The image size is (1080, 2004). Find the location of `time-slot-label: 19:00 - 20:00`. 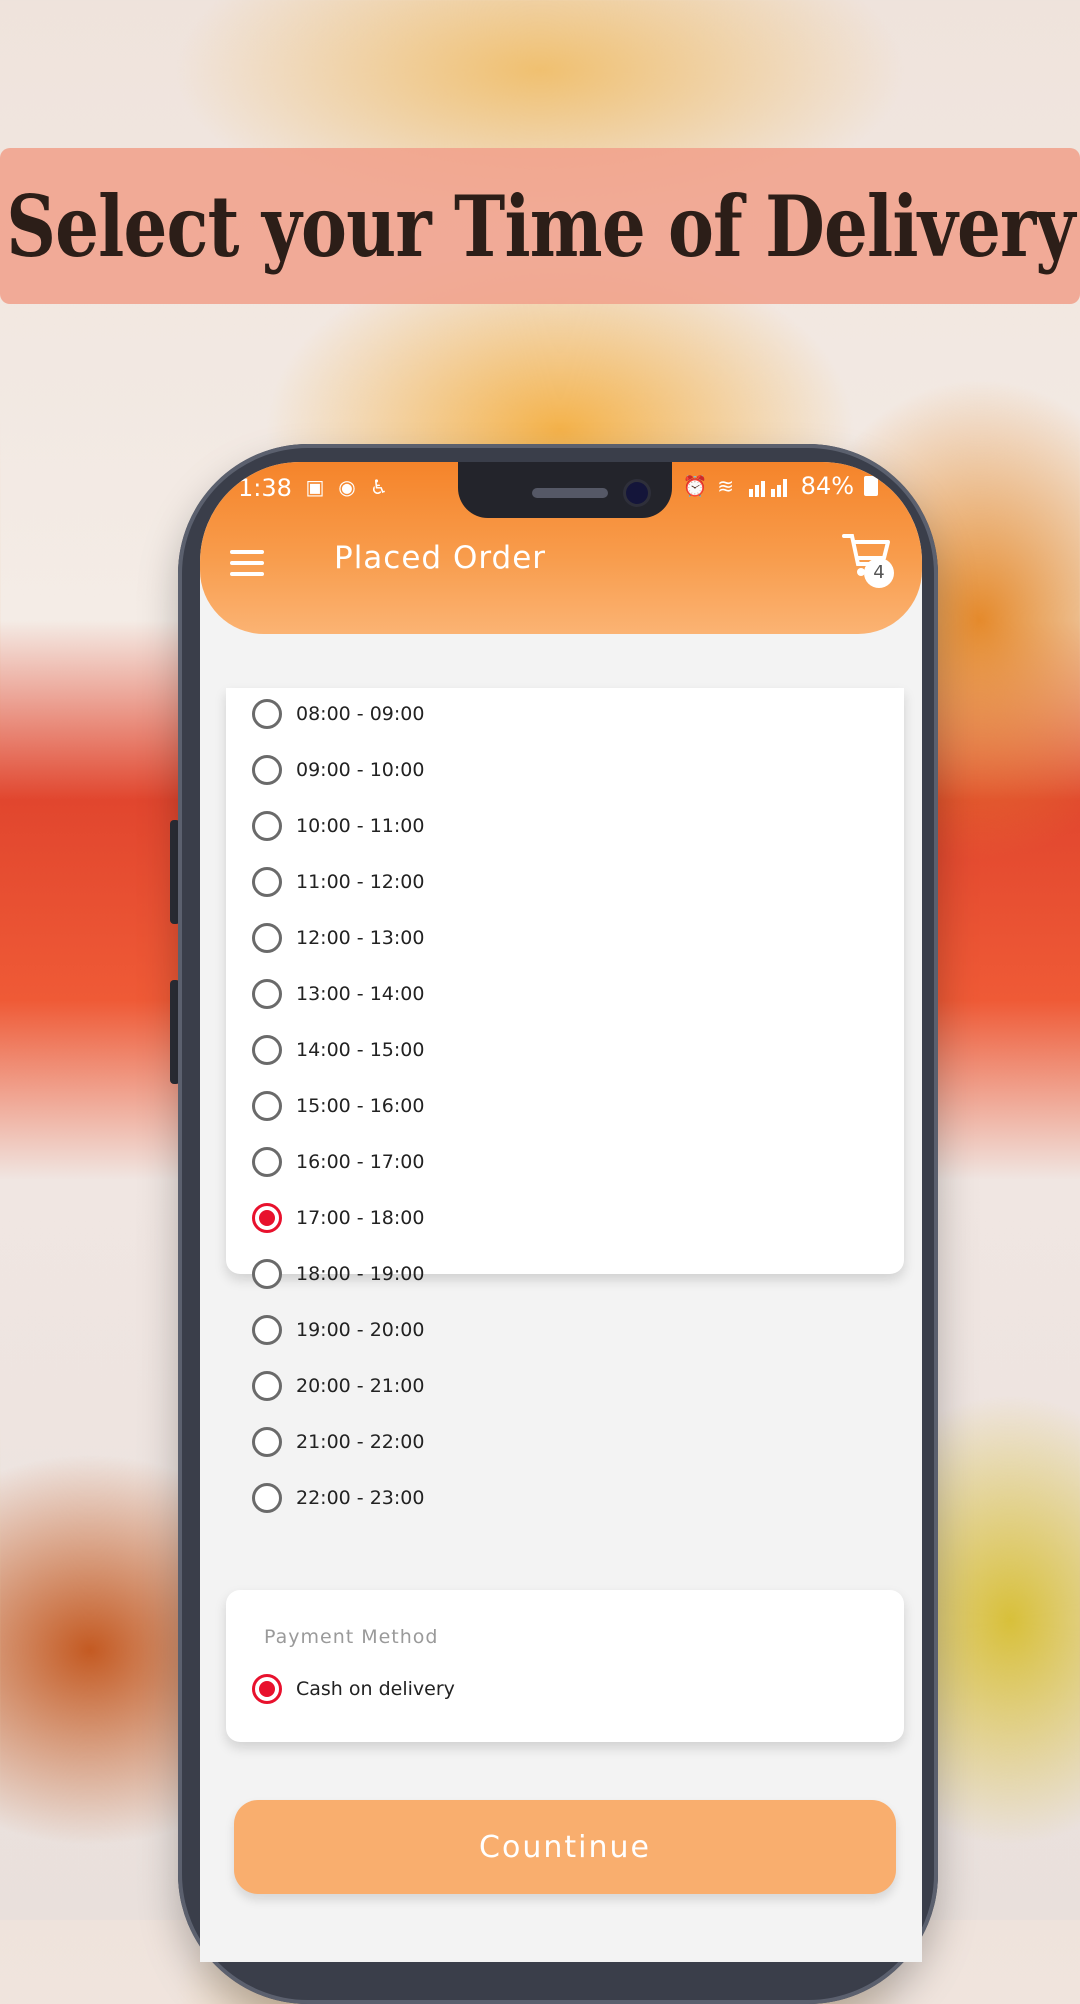

time-slot-label: 19:00 - 20:00 is located at coordinates (360, 1330).